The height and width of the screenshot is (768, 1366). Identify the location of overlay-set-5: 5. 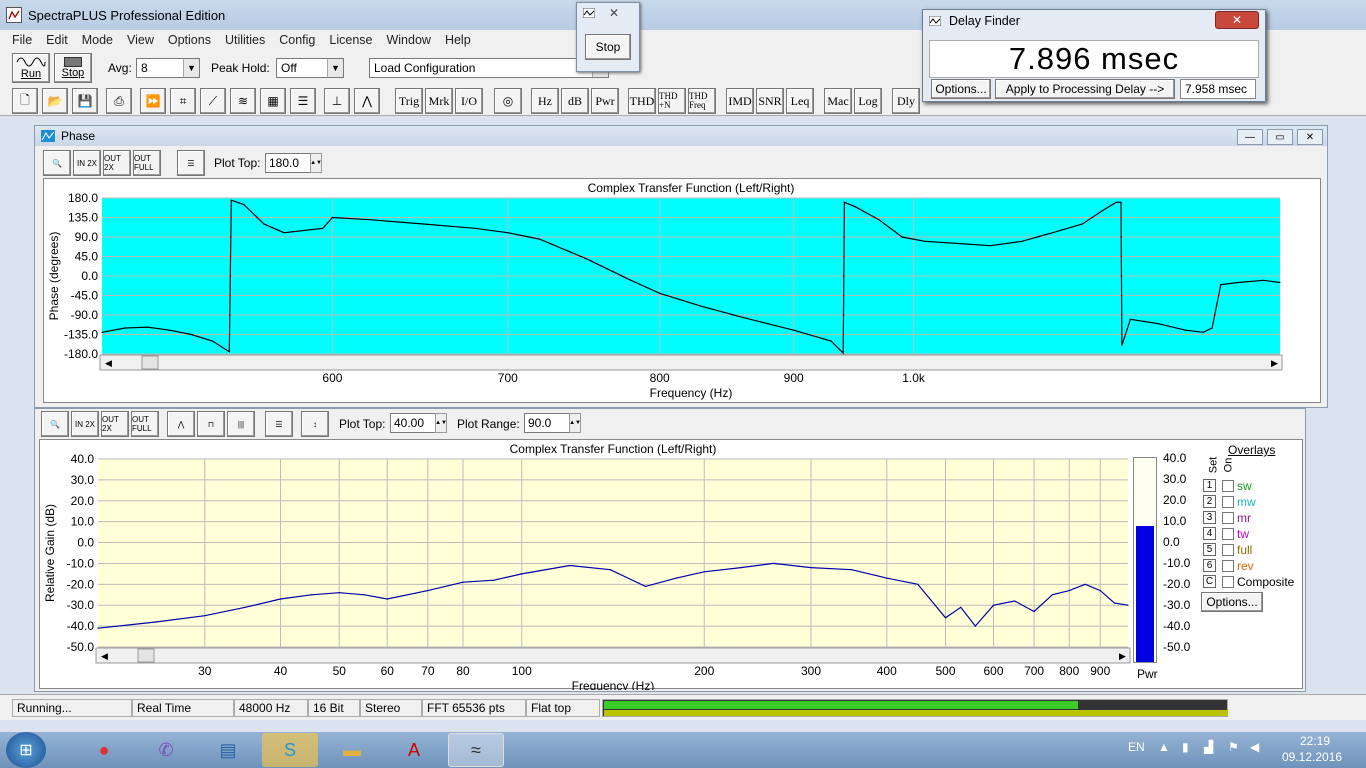
(1209, 549).